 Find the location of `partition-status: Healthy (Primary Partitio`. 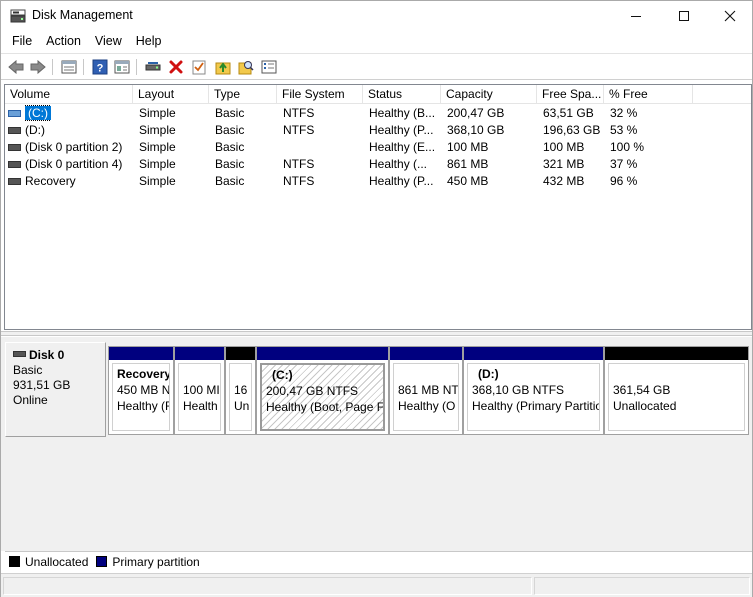

partition-status: Healthy (Primary Partitio is located at coordinates (536, 406).